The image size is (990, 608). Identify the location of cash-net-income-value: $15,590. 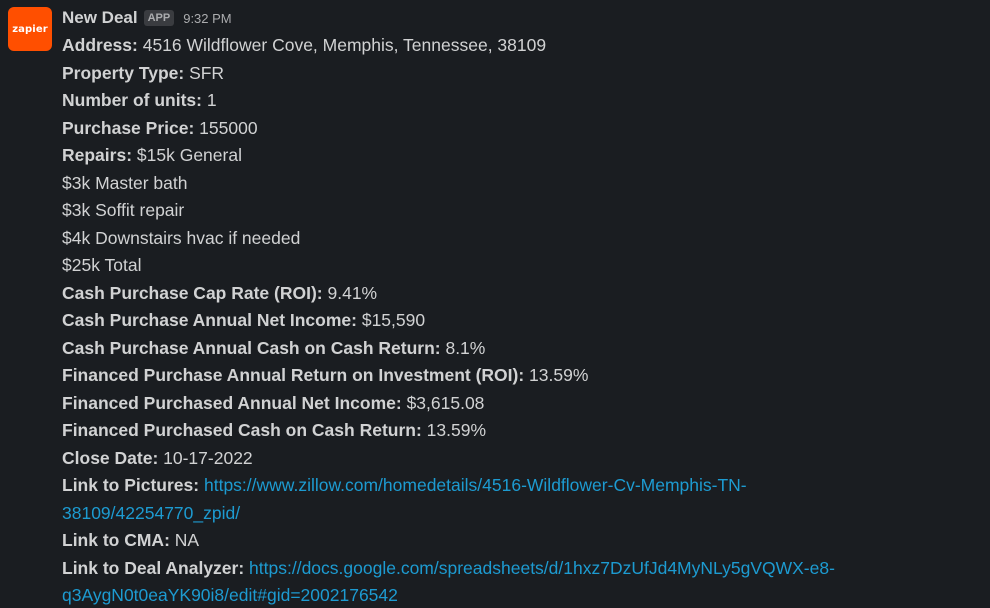
(391, 320).